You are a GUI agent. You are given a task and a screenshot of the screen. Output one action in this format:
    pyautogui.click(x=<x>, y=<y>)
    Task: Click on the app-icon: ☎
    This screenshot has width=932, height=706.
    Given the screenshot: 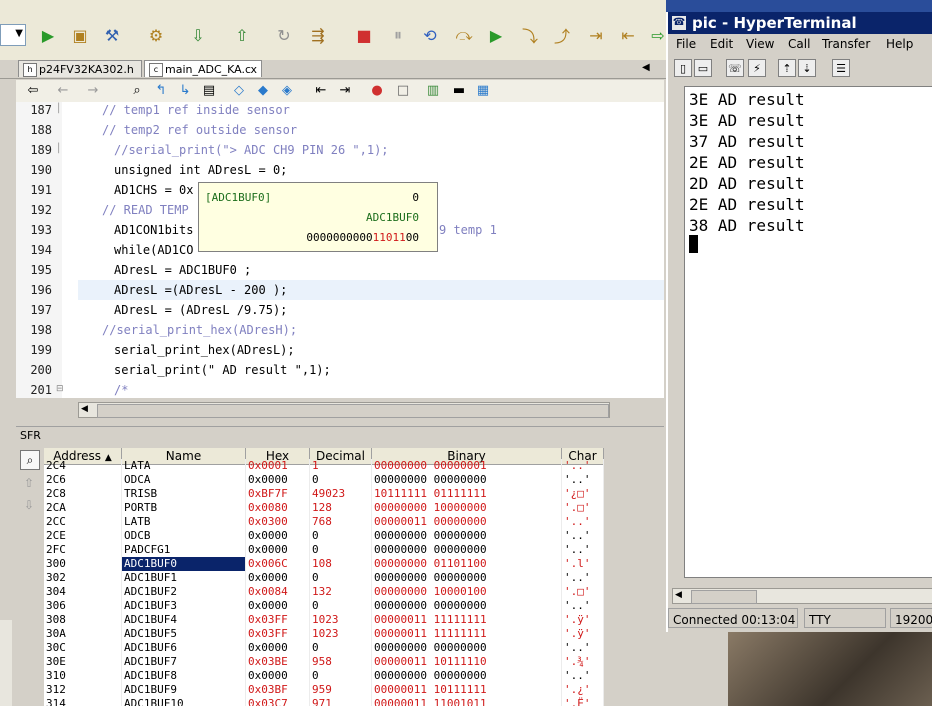 What is the action you would take?
    pyautogui.click(x=679, y=23)
    